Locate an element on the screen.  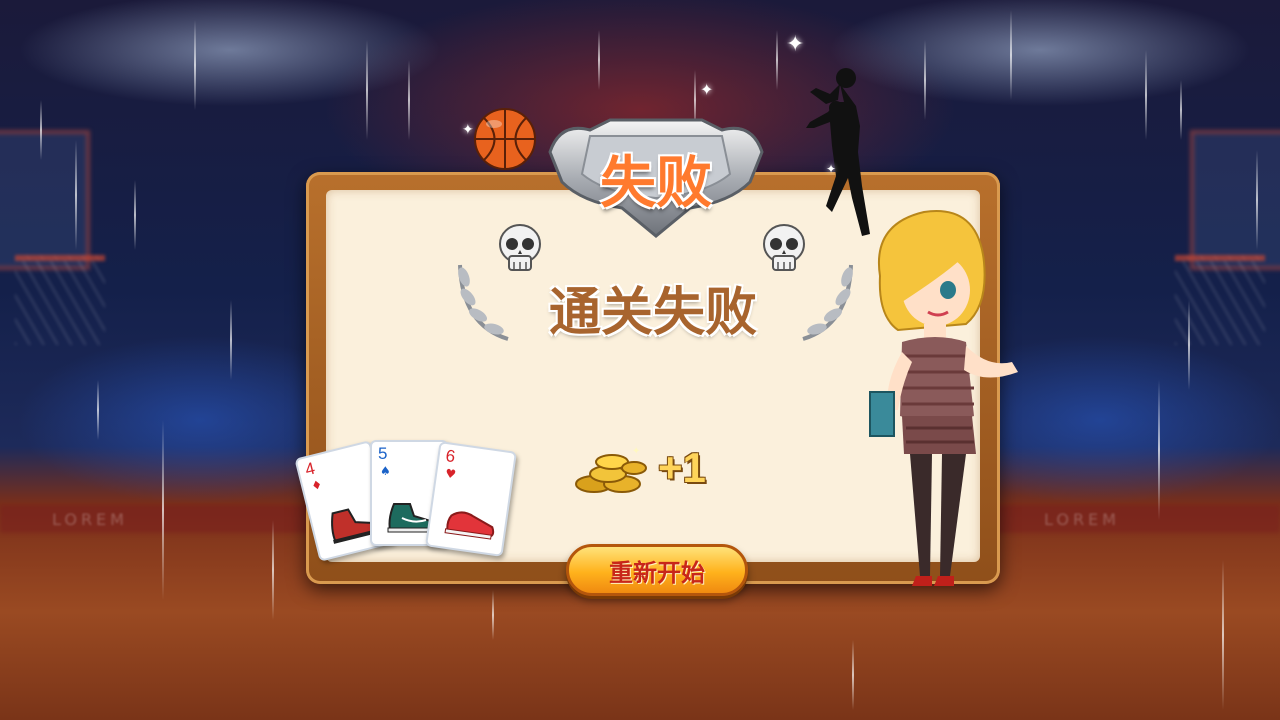
restart-button: 重新开始 is located at coordinates (657, 570).